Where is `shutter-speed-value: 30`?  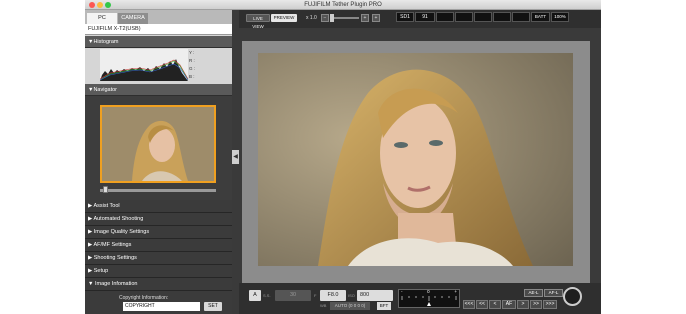 shutter-speed-value: 30 is located at coordinates (293, 295).